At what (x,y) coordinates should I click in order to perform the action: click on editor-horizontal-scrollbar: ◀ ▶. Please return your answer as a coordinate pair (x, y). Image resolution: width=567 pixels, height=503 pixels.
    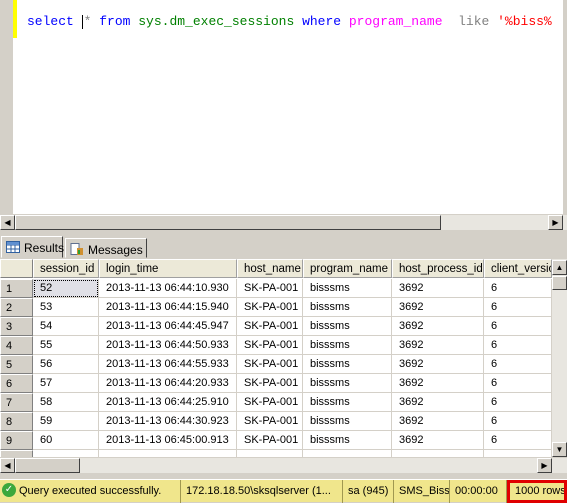
    Looking at the image, I should click on (283, 222).